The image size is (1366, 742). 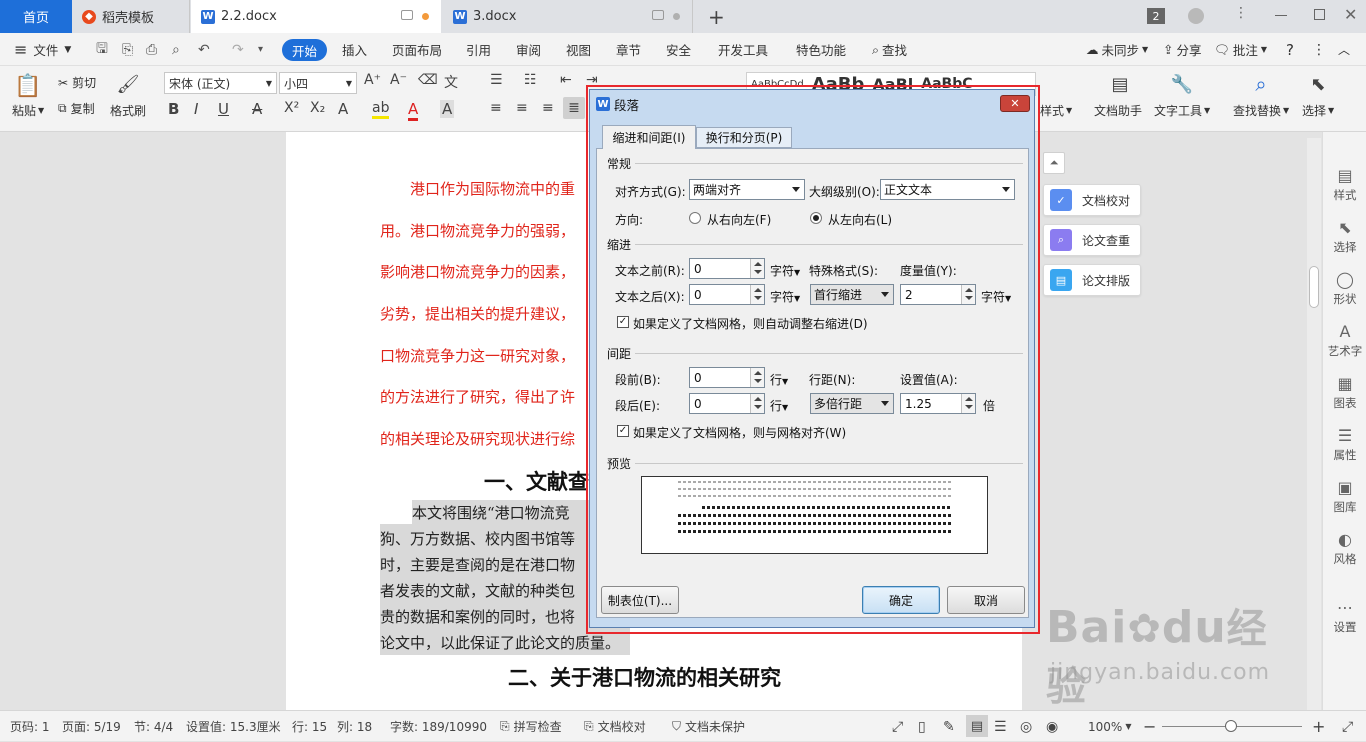 I want to click on align-select: 两端对齐, so click(x=747, y=189).